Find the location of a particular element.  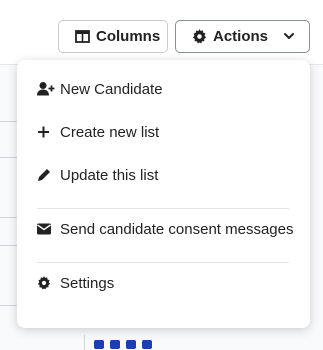

chevron-down-icon is located at coordinates (289, 36).